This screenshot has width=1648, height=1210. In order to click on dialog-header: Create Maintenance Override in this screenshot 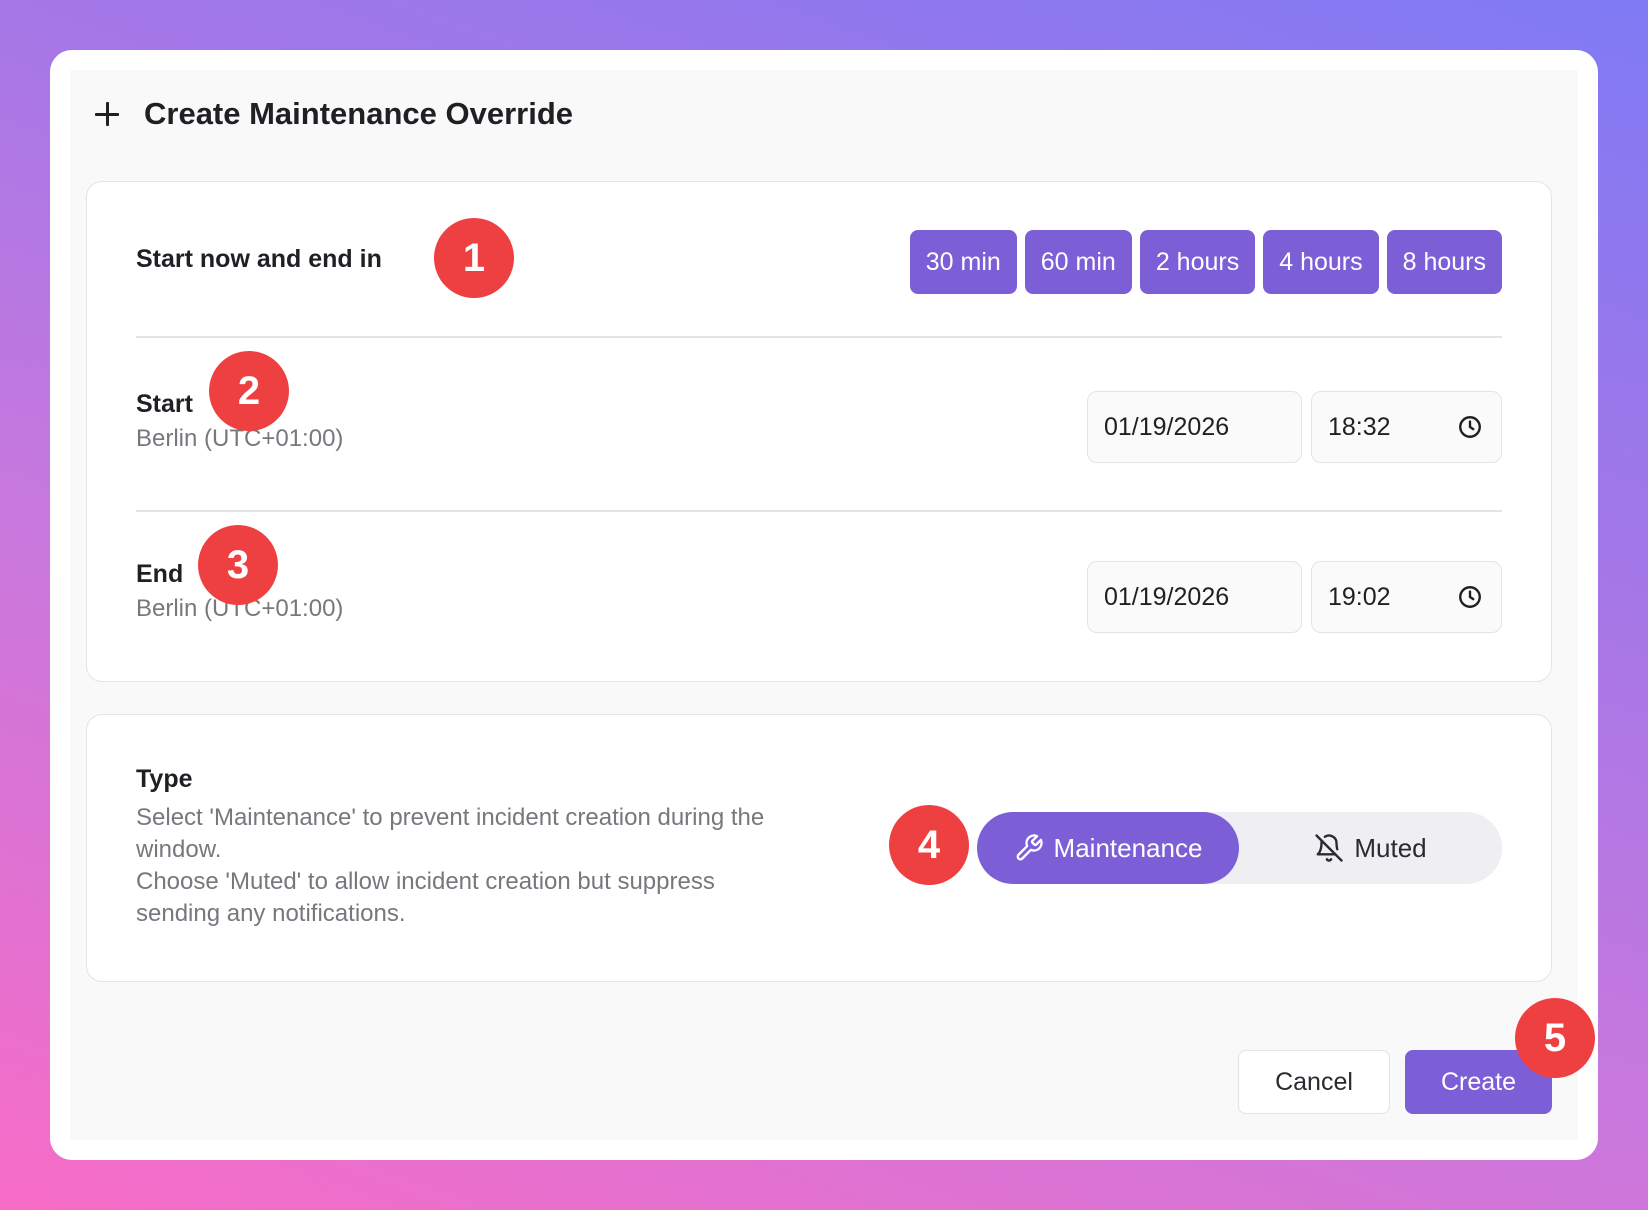, I will do `click(332, 114)`.